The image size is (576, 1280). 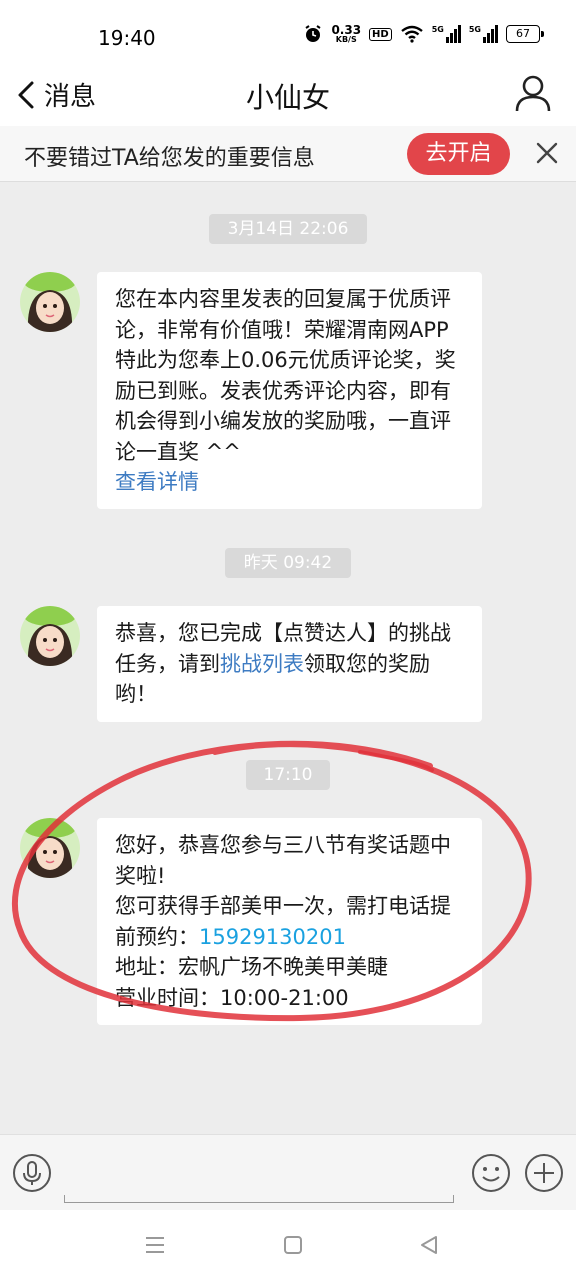 I want to click on message-line: 您好，恭喜您参与三八节有奖话题中奖啦!, so click(x=283, y=860).